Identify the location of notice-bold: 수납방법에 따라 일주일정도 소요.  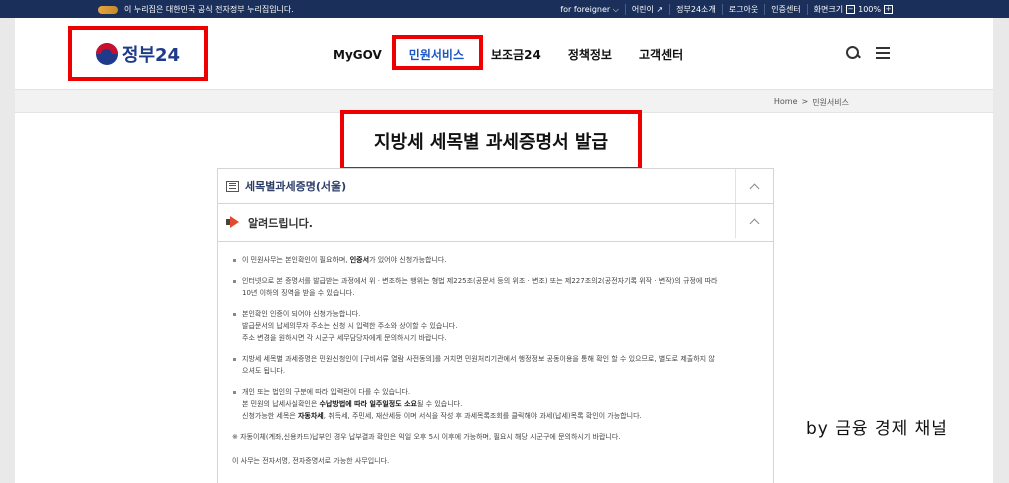
(368, 404).